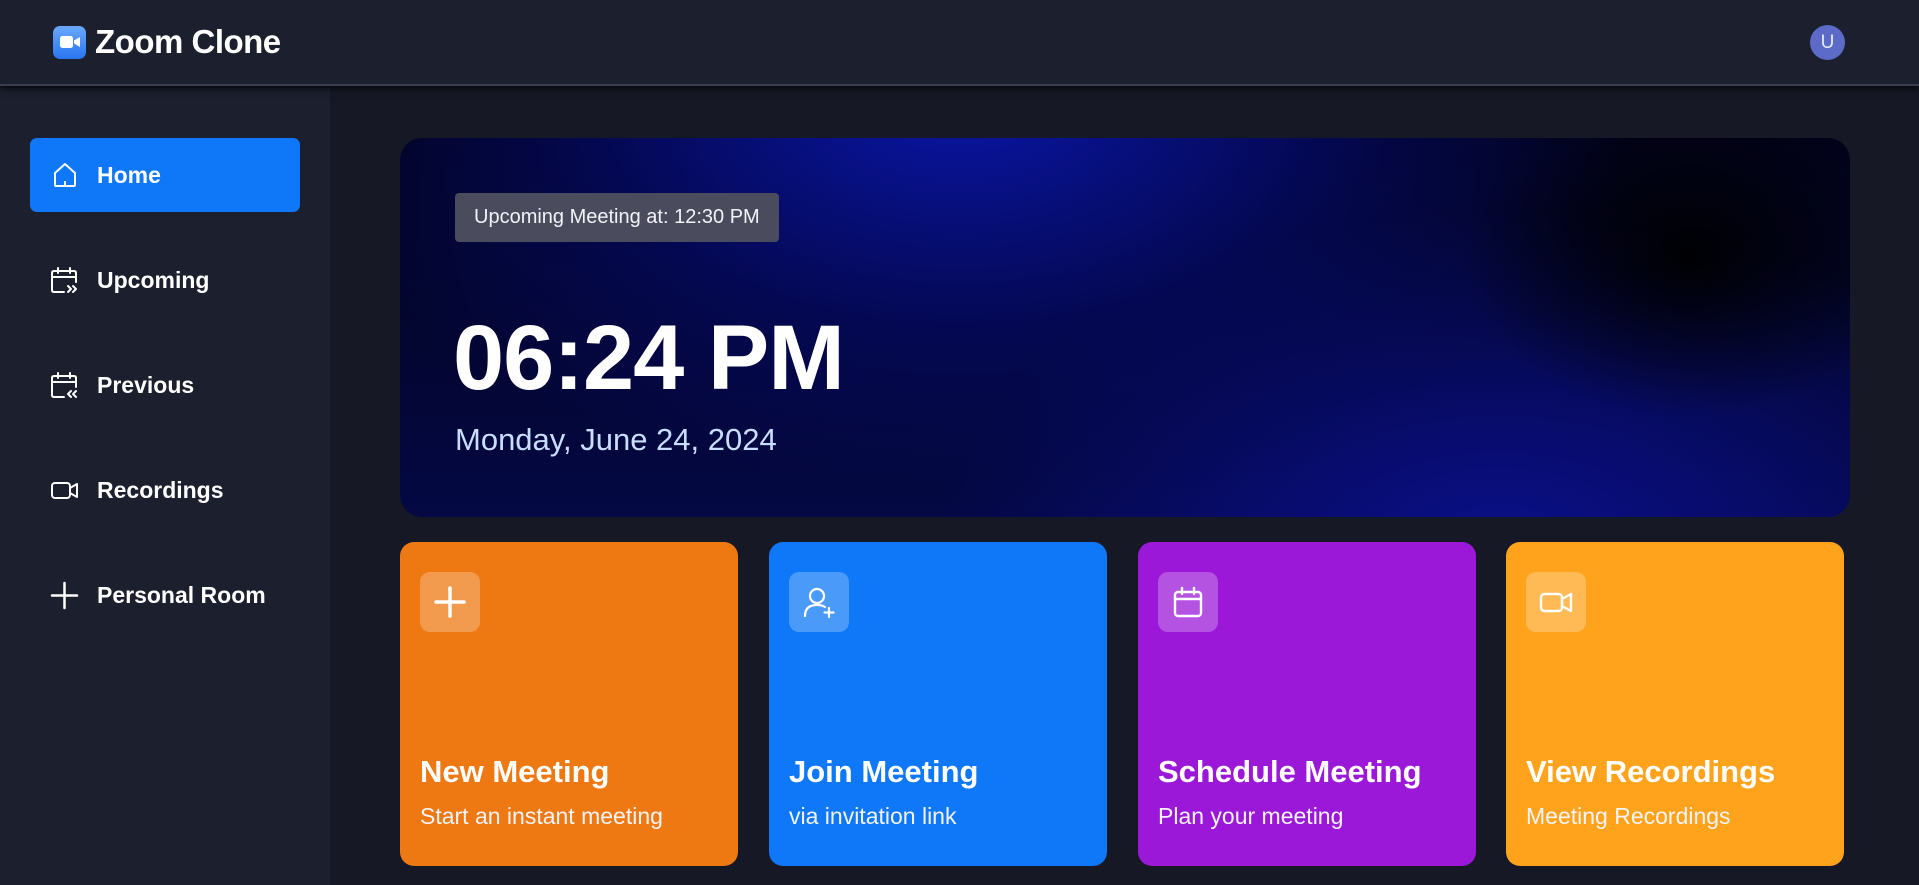 This screenshot has height=885, width=1919. Describe the element at coordinates (1628, 816) in the screenshot. I see `card-subtitle: Meeting Recordings` at that location.